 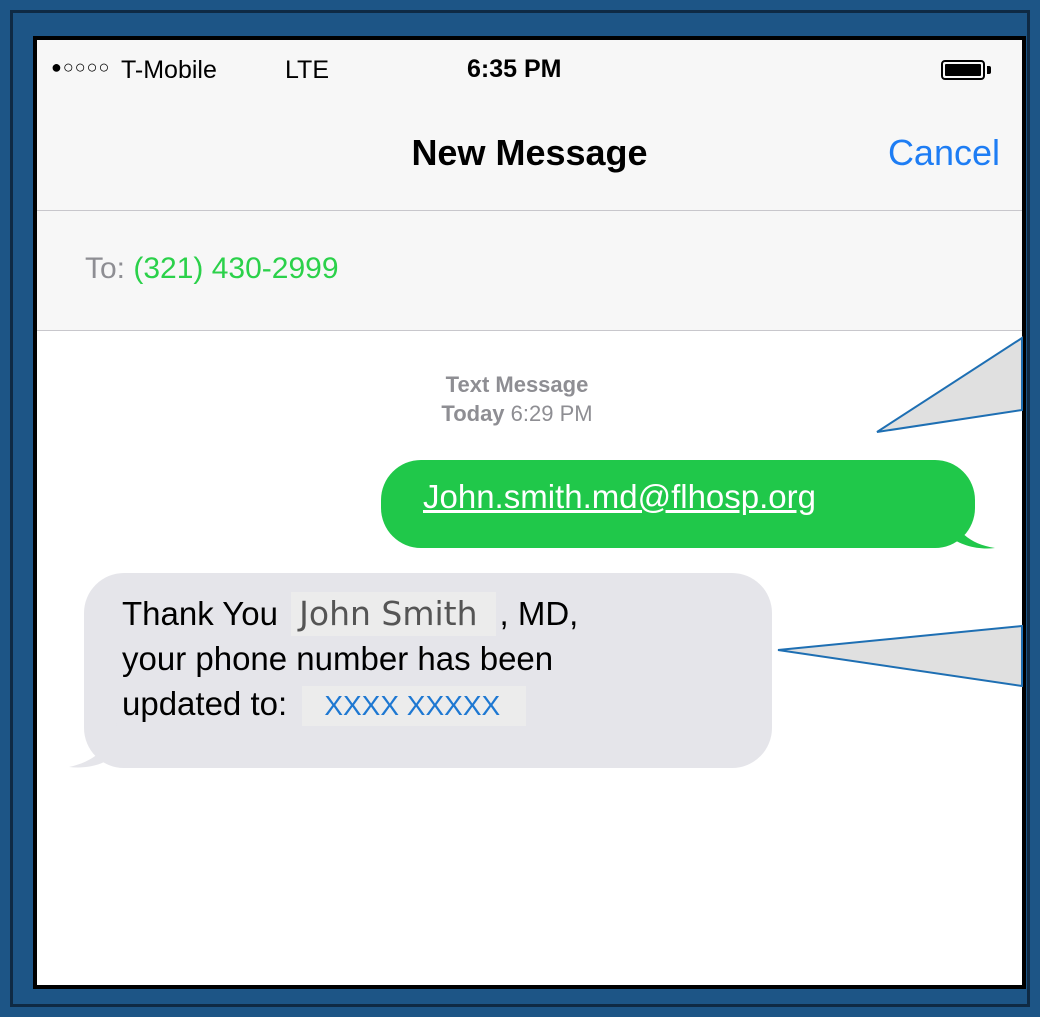 I want to click on received-line-3-prefix: updated to:, so click(x=209, y=703).